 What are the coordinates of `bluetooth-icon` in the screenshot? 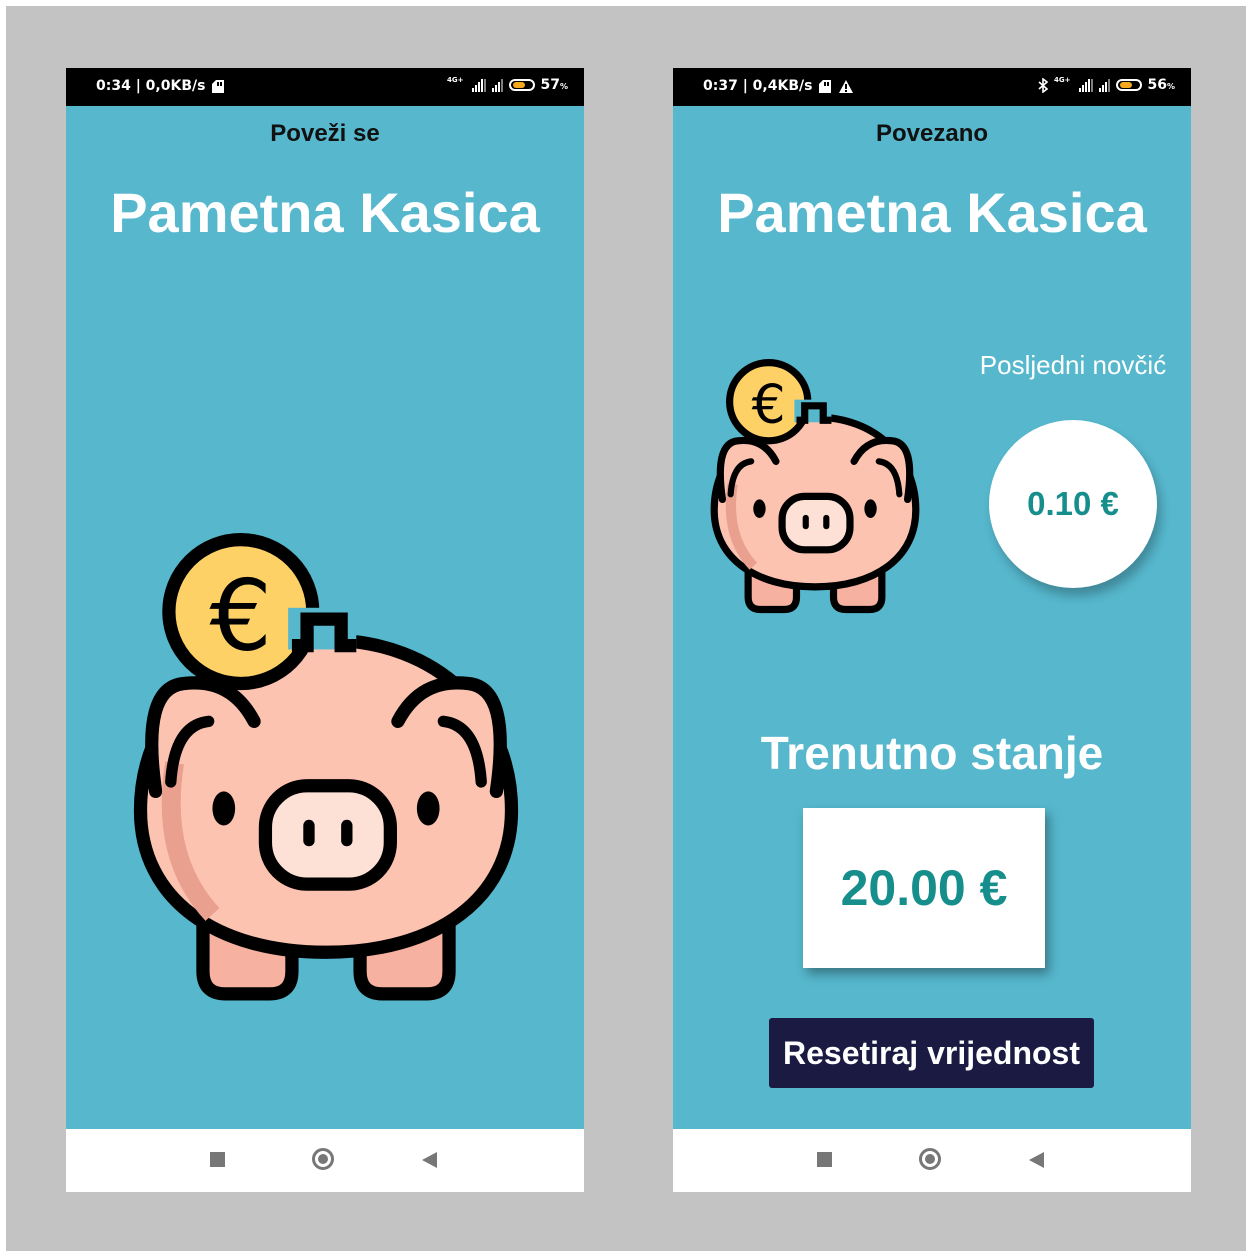 It's located at (1043, 85).